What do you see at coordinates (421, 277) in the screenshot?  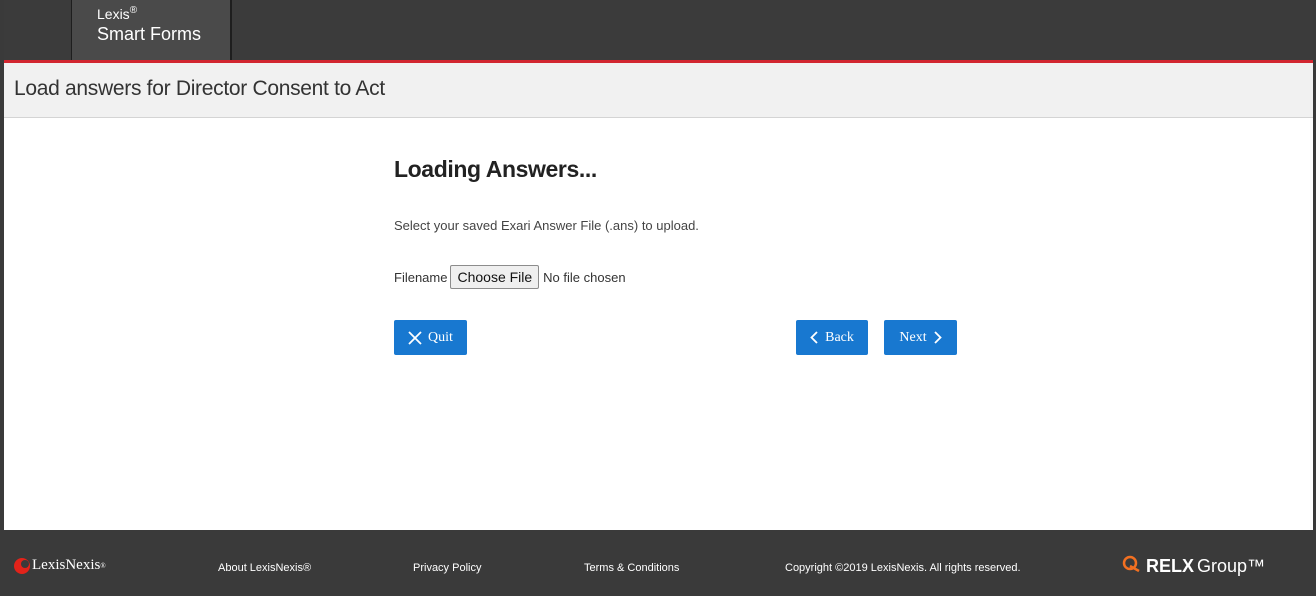 I see `filename-label: Filename` at bounding box center [421, 277].